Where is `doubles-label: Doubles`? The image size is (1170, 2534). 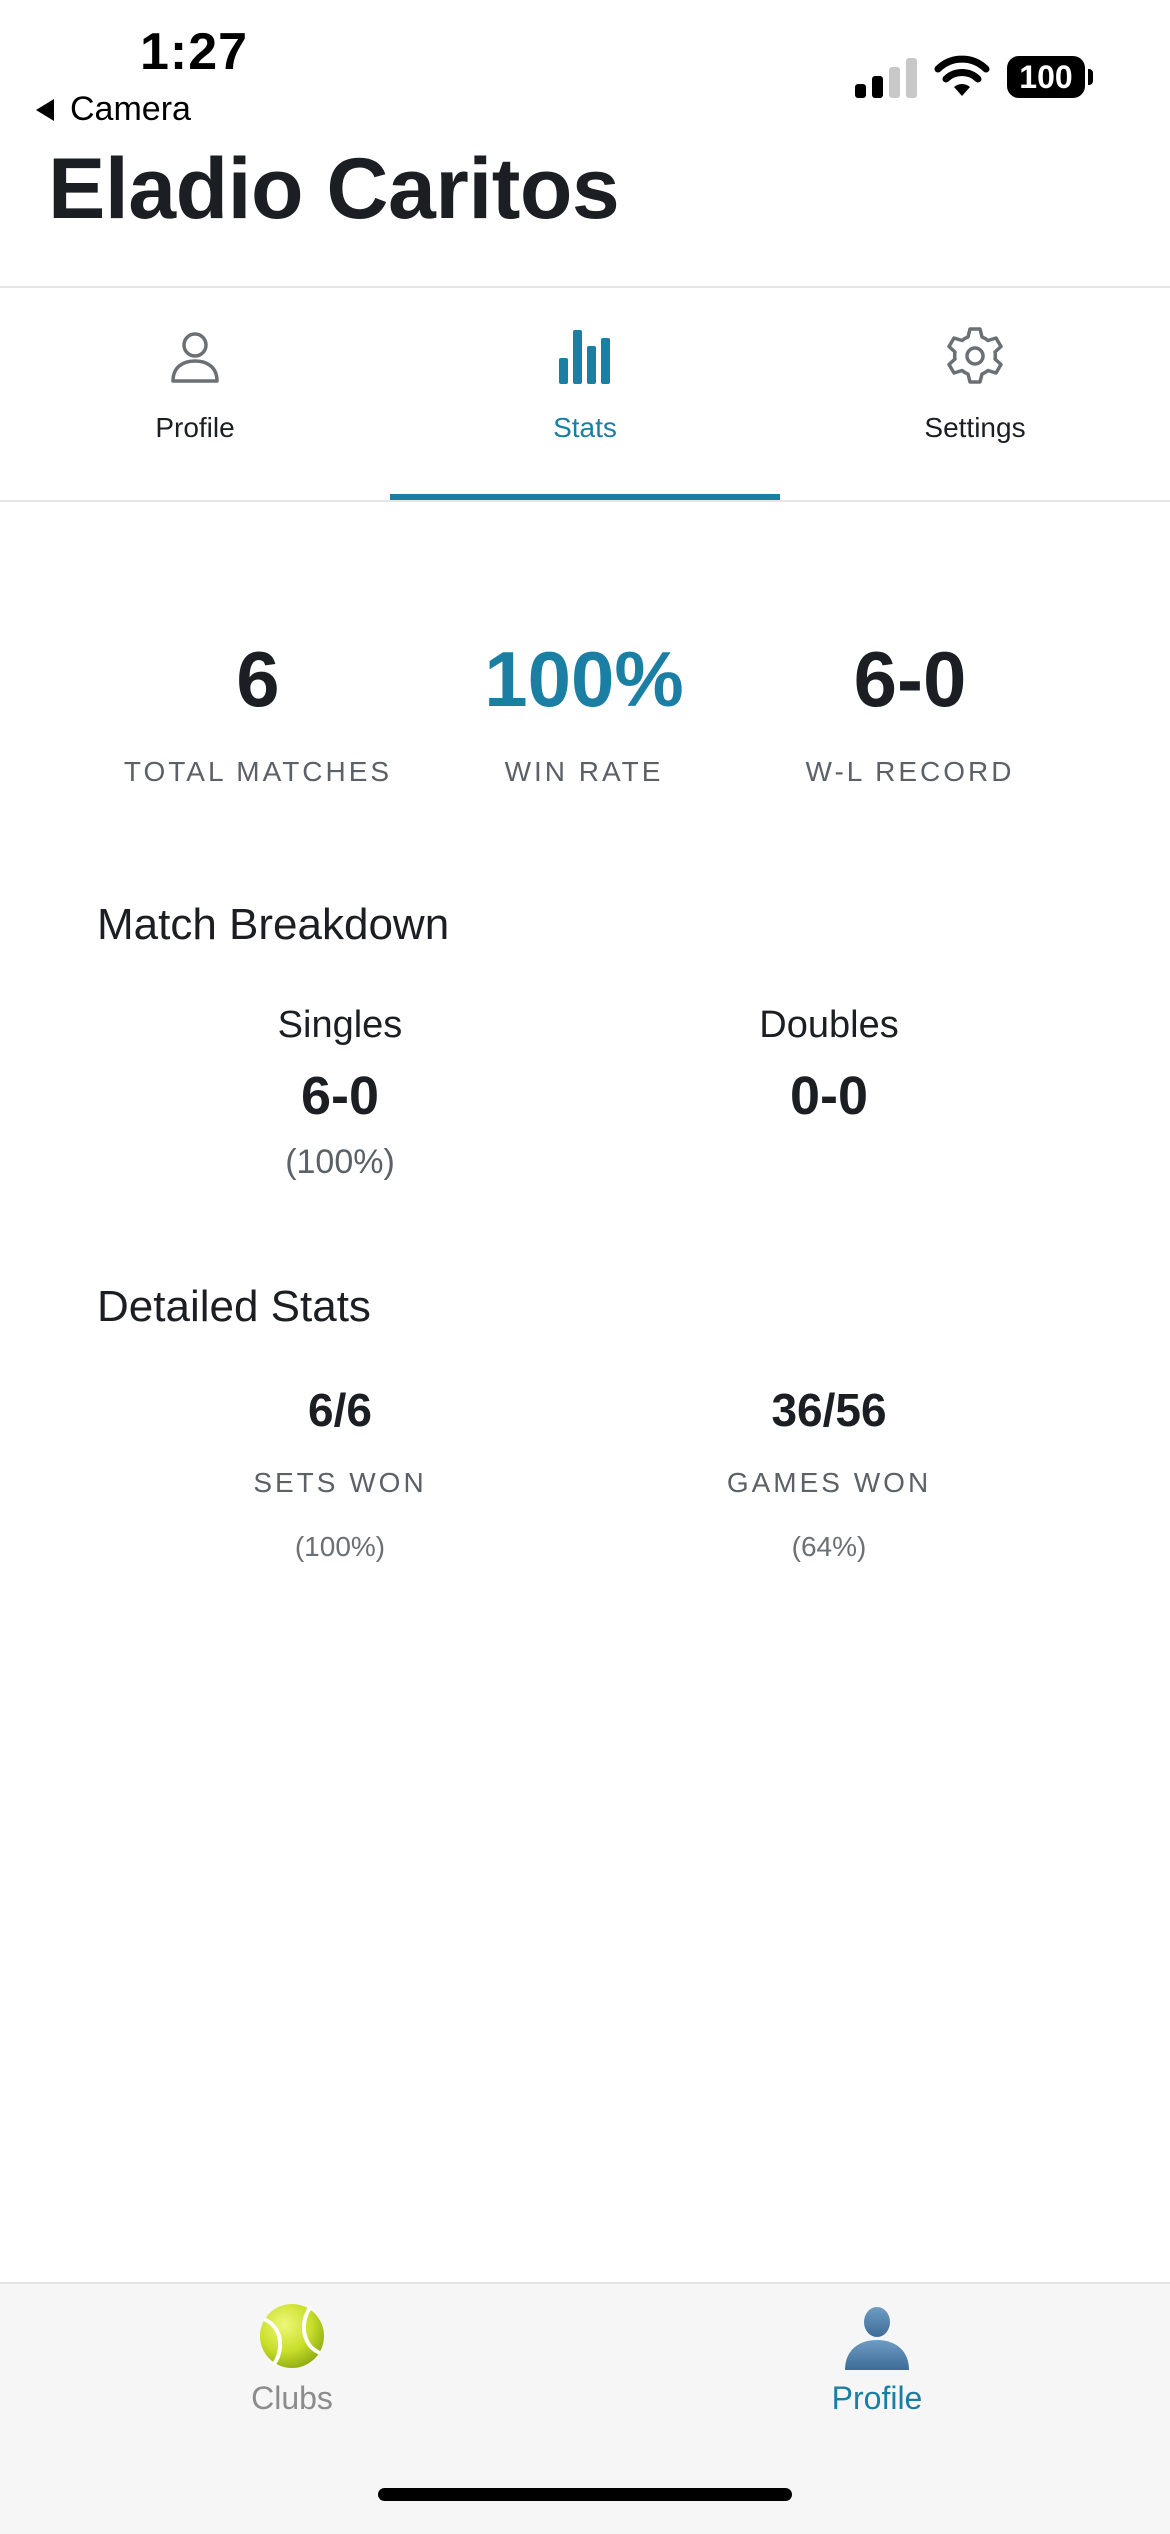
doubles-label: Doubles is located at coordinates (829, 1025).